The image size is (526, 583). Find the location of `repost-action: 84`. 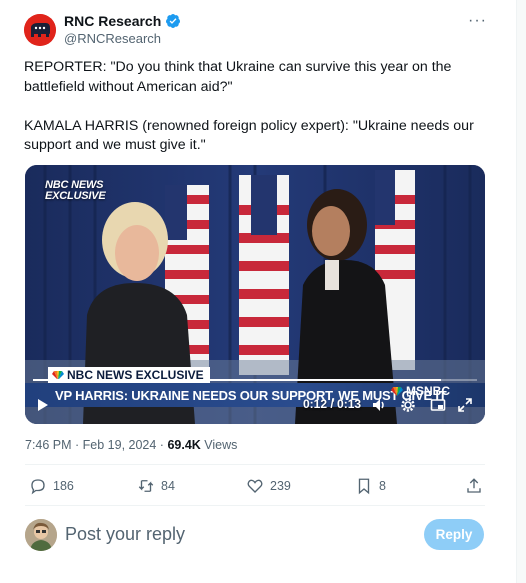

repost-action: 84 is located at coordinates (156, 486).